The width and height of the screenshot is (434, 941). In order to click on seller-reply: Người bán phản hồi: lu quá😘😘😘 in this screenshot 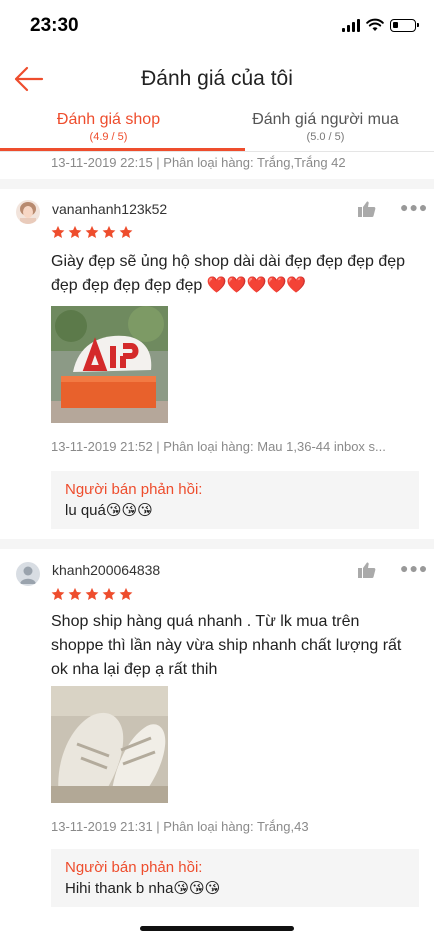, I will do `click(235, 500)`.